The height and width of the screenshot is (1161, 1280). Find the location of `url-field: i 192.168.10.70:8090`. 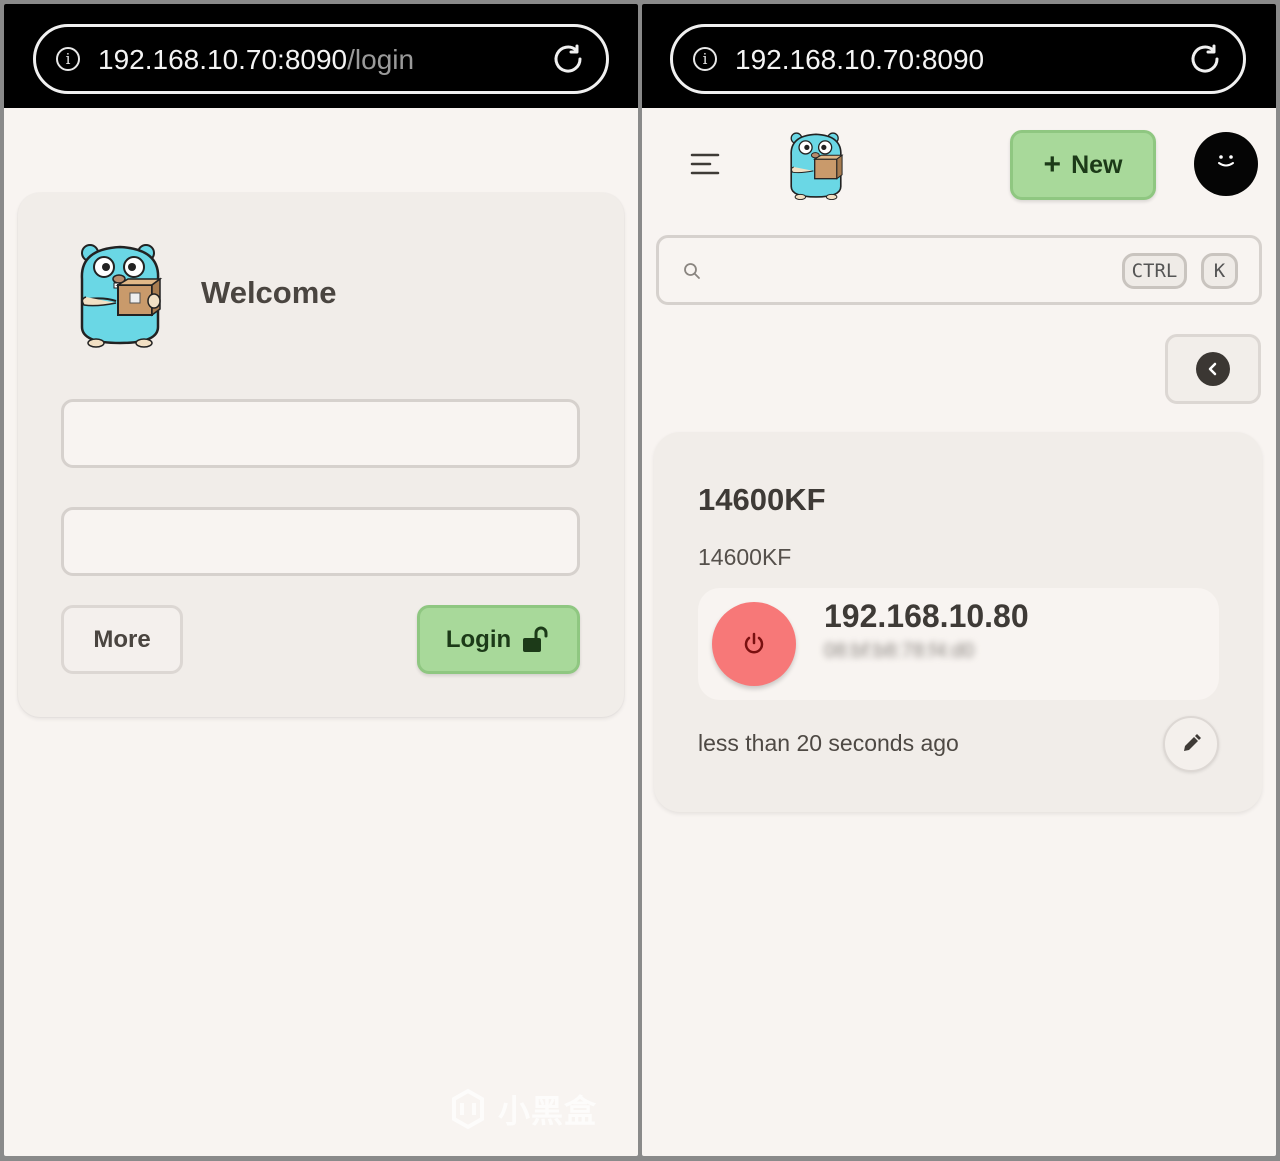

url-field: i 192.168.10.70:8090 is located at coordinates (958, 59).